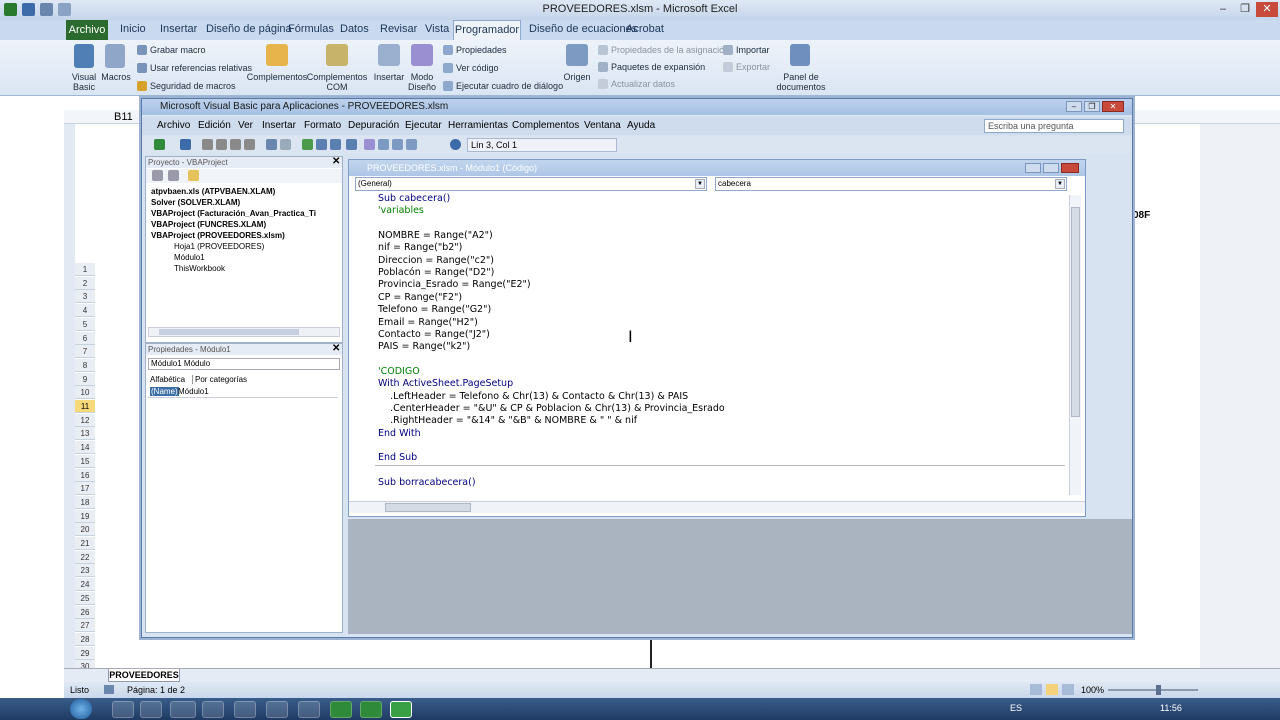 The height and width of the screenshot is (720, 1280). I want to click on addins-button: Complementos, so click(277, 77).